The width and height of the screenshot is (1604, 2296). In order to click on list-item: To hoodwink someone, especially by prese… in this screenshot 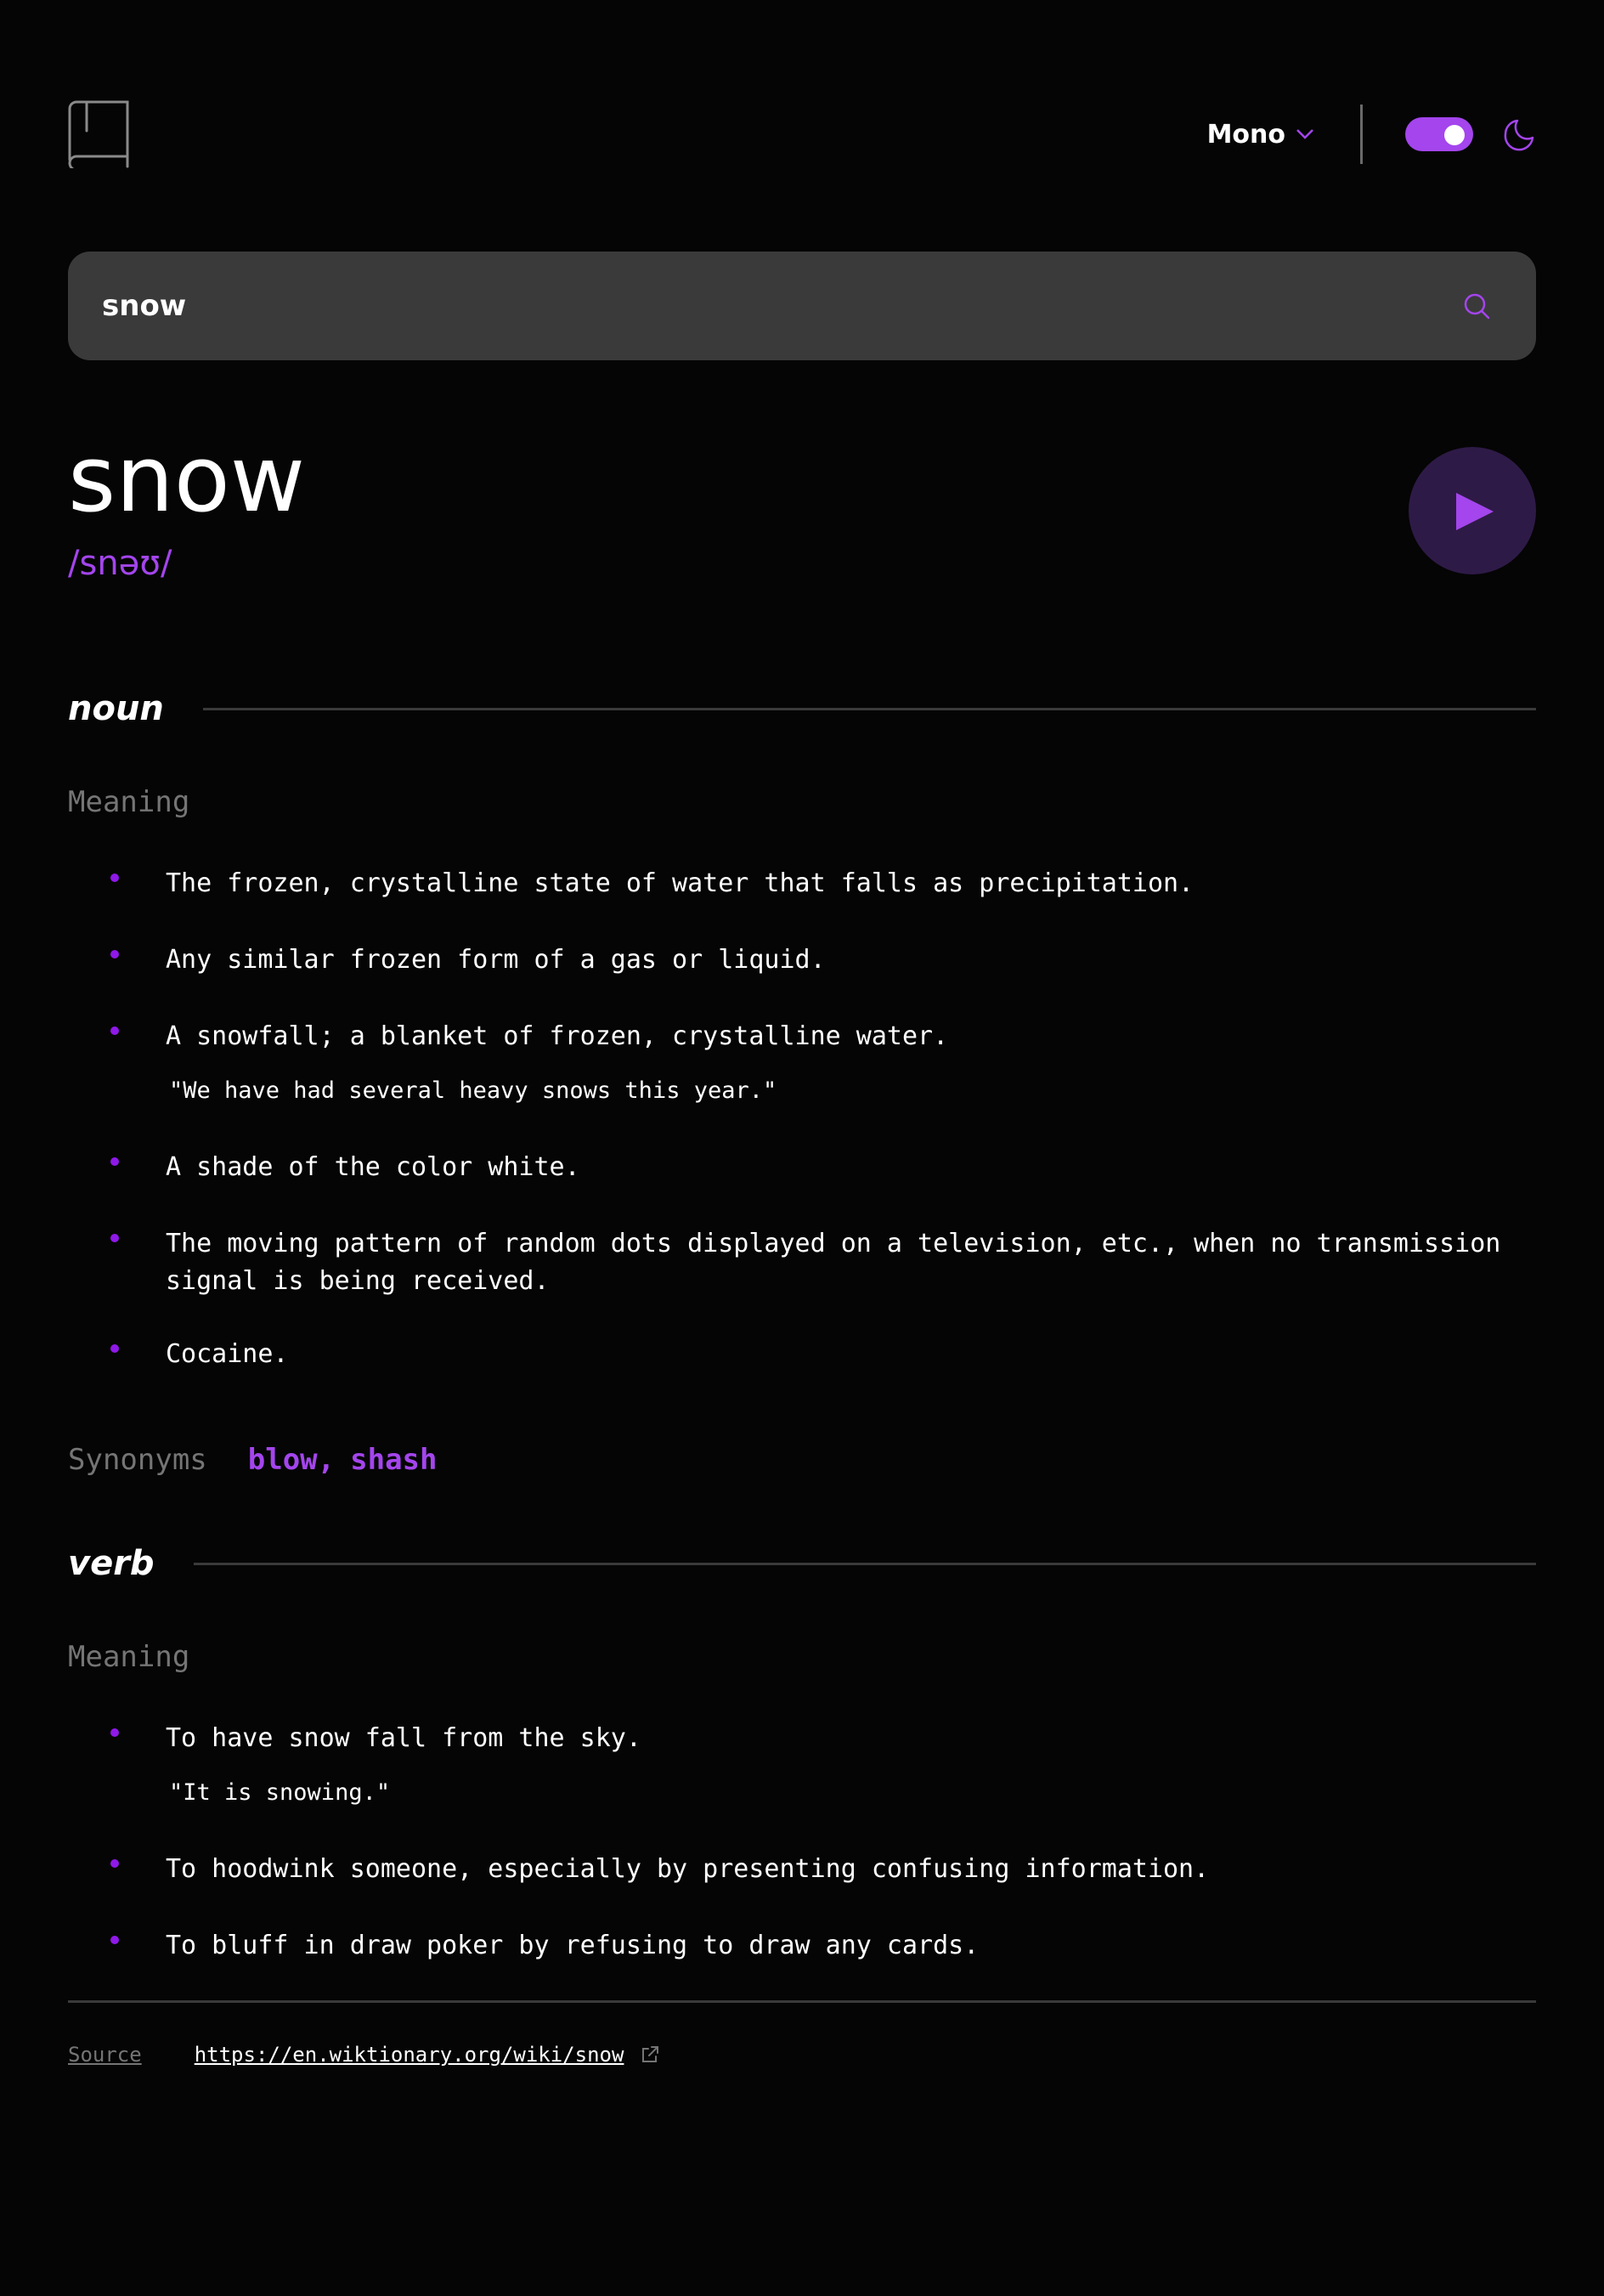, I will do `click(802, 1869)`.